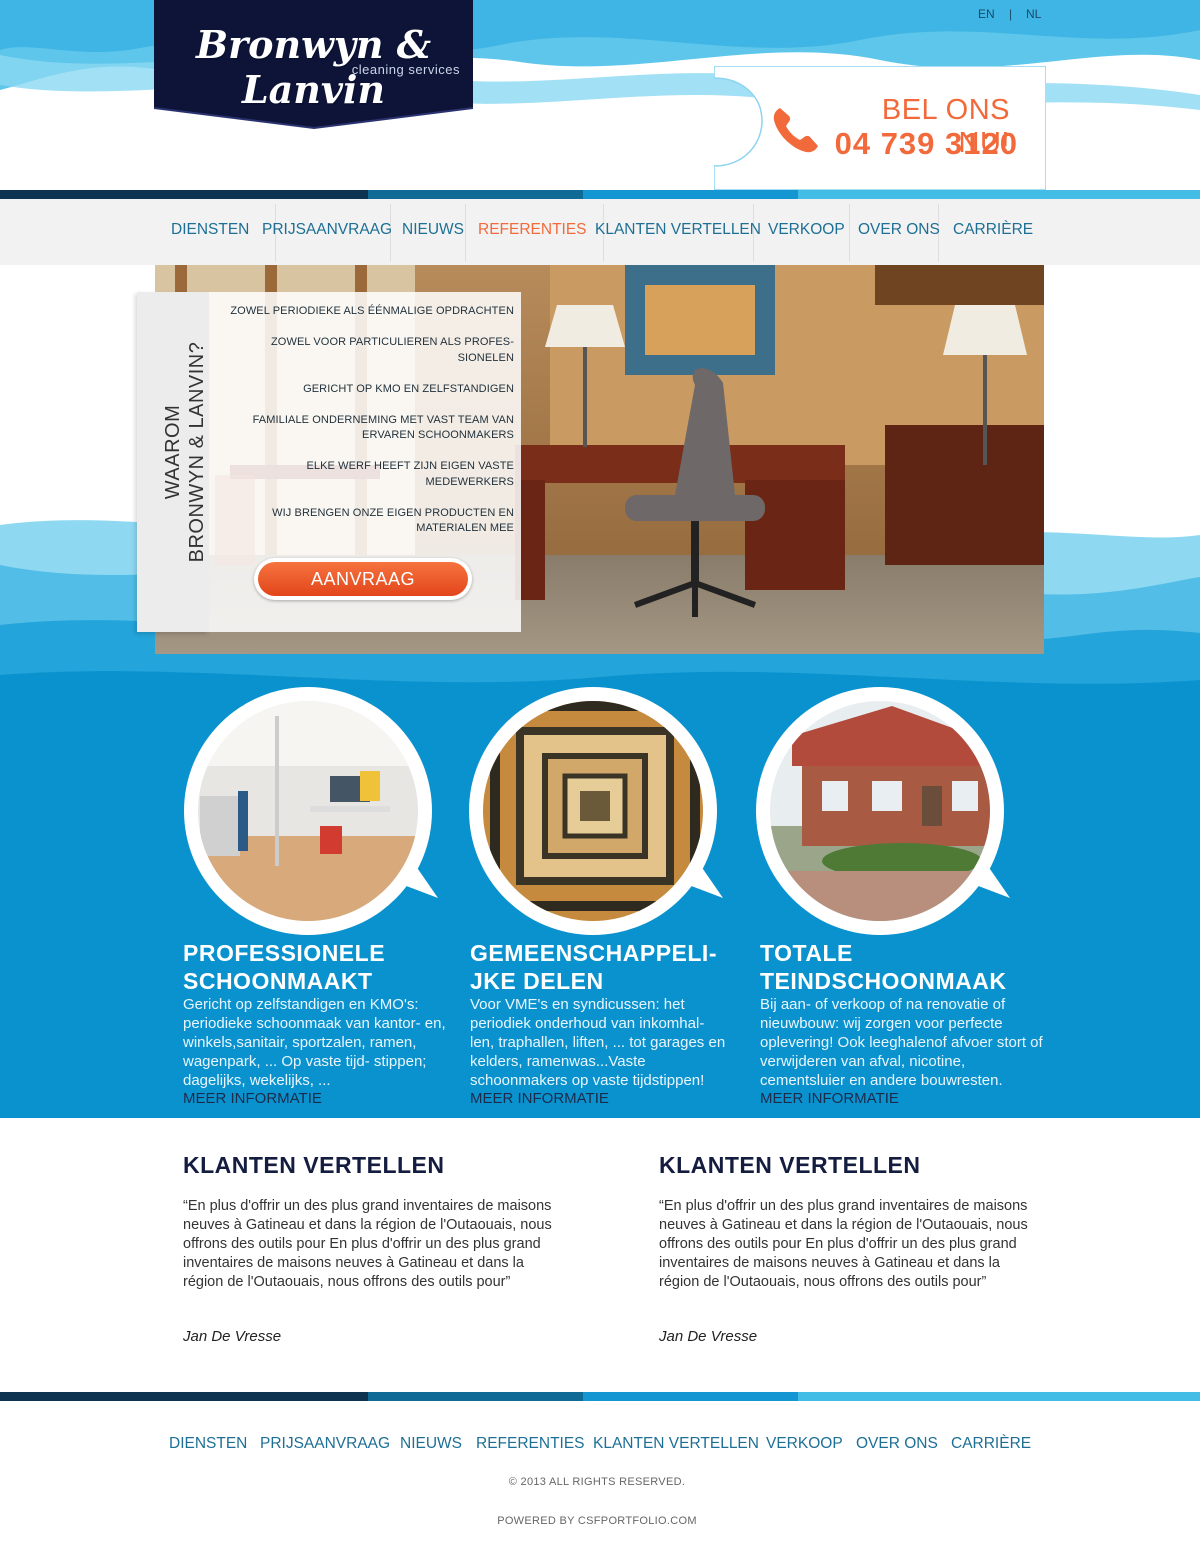  I want to click on footer-nav-over-ons: OVER ONS, so click(897, 1444).